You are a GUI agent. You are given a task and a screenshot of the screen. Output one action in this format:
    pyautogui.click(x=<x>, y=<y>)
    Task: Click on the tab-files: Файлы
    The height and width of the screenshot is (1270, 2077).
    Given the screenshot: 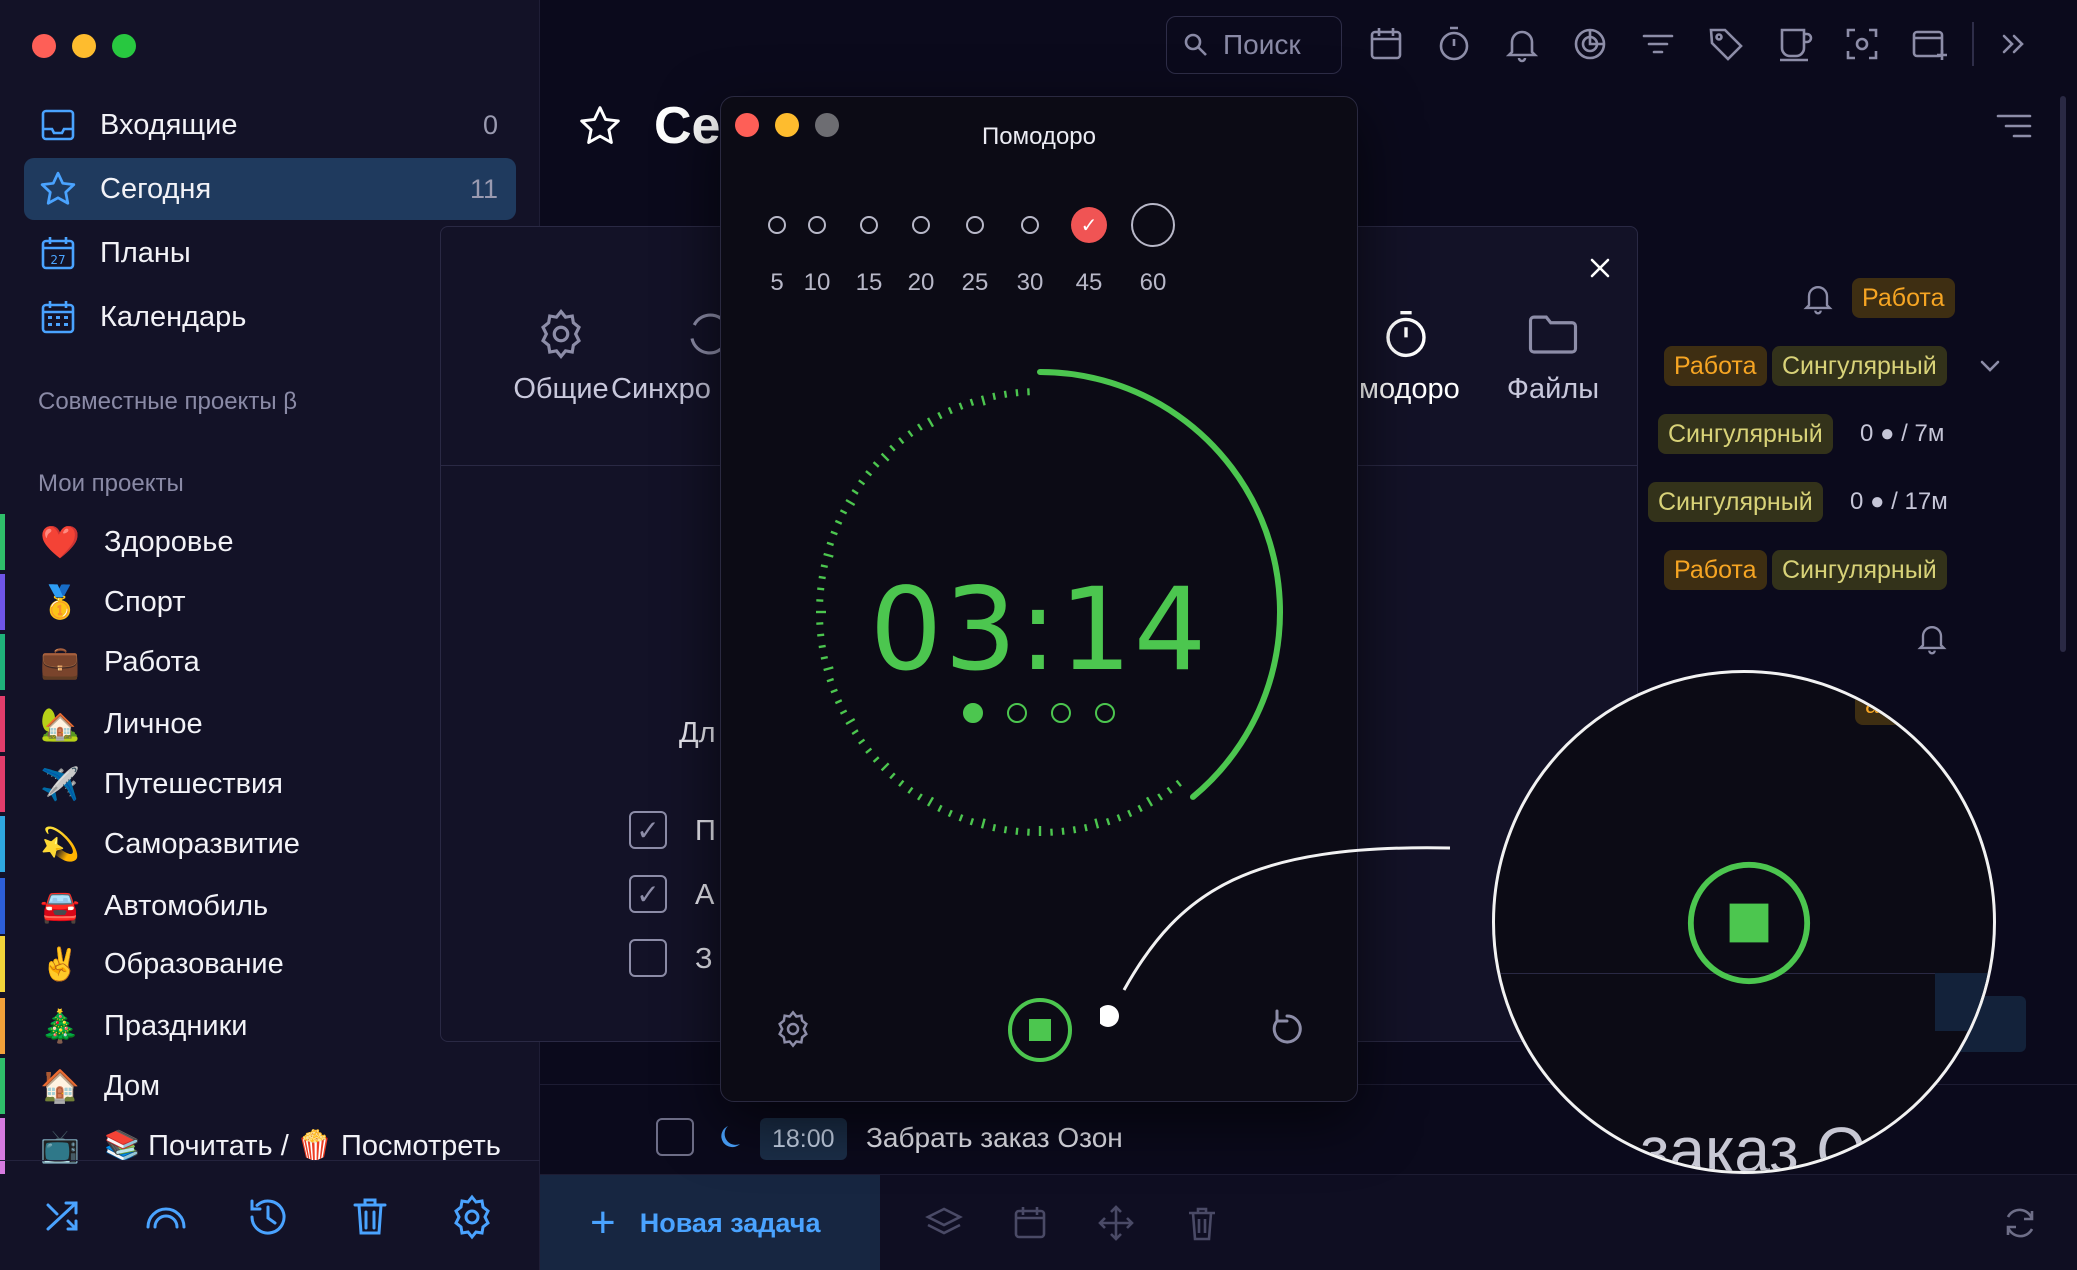 What is the action you would take?
    pyautogui.click(x=1553, y=356)
    